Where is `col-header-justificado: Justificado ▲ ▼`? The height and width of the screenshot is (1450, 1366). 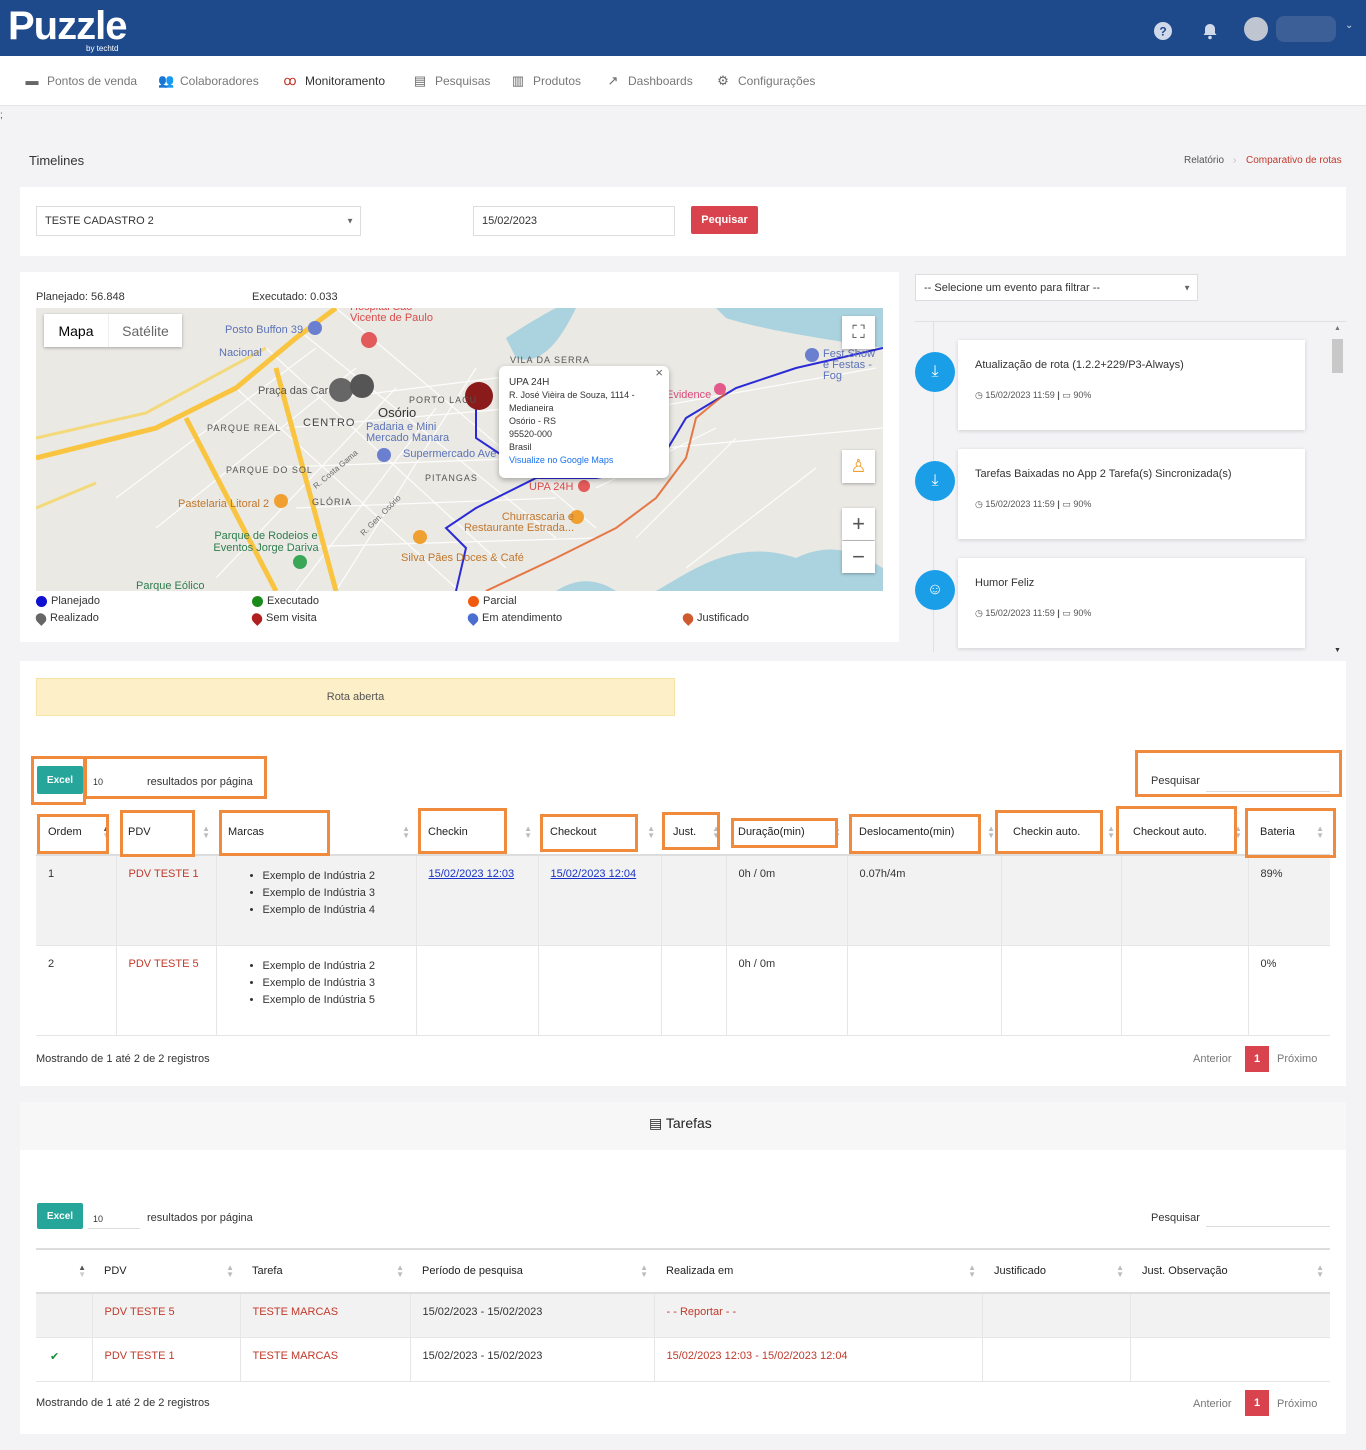 col-header-justificado: Justificado ▲ ▼ is located at coordinates (1056, 1271).